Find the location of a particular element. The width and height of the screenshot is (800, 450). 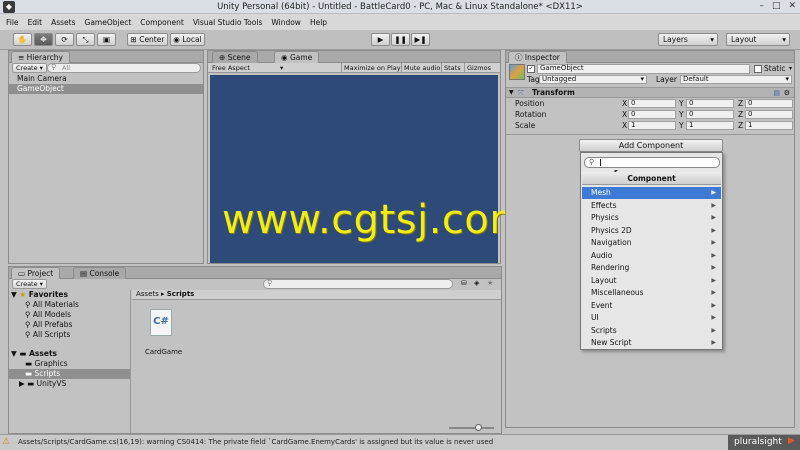

position-x-field: 0 is located at coordinates (652, 103).